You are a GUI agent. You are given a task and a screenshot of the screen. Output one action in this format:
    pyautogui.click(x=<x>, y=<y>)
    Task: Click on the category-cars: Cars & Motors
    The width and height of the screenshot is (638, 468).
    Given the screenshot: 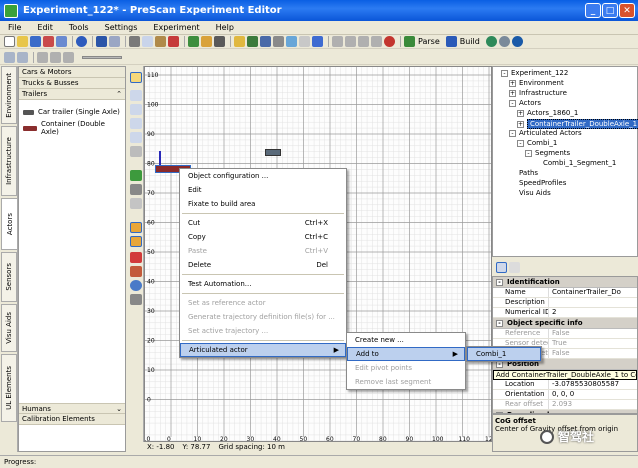 What is the action you would take?
    pyautogui.click(x=72, y=72)
    